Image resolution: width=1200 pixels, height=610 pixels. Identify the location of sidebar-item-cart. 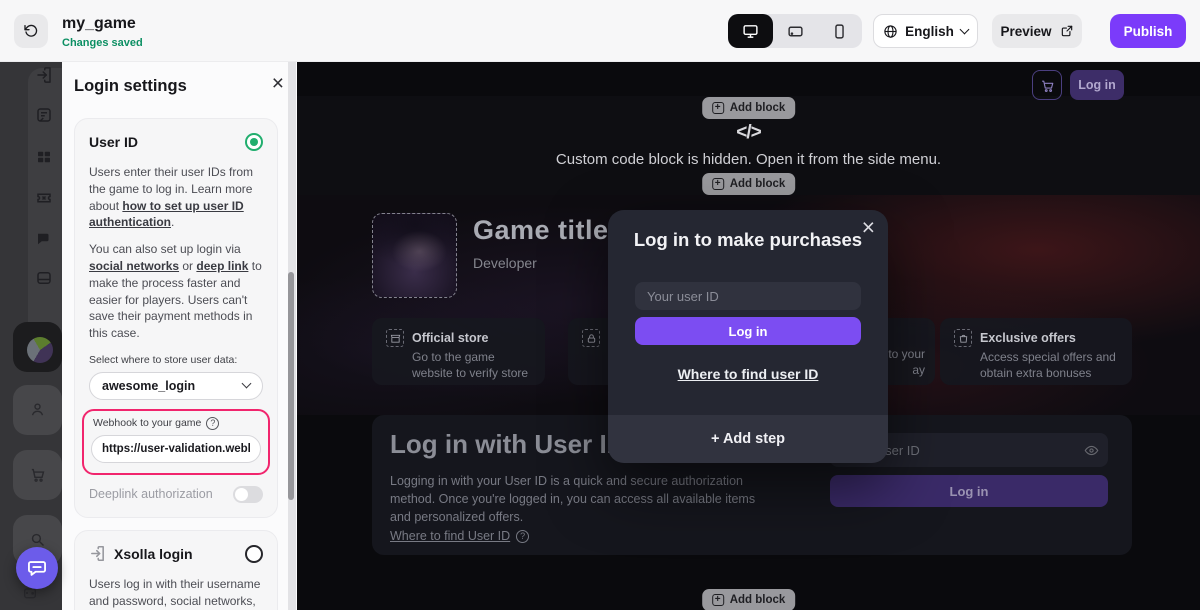
(37, 475).